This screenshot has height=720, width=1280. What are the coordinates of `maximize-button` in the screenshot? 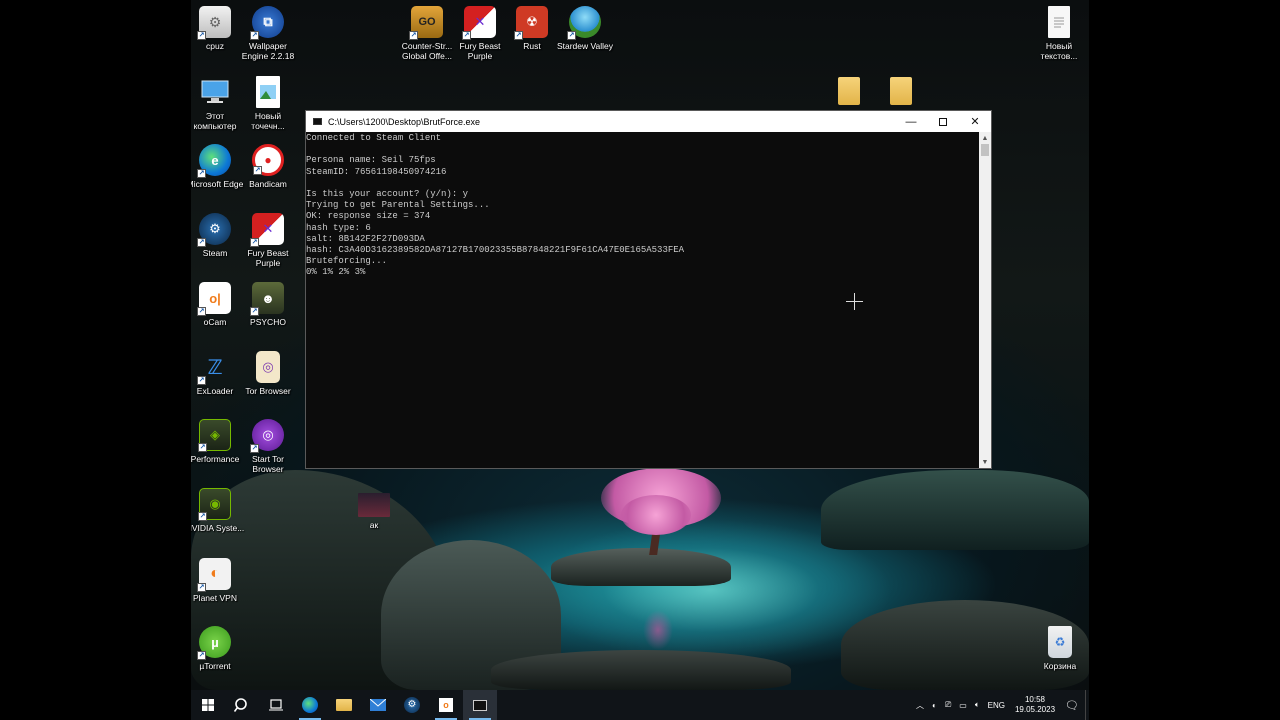 It's located at (943, 121).